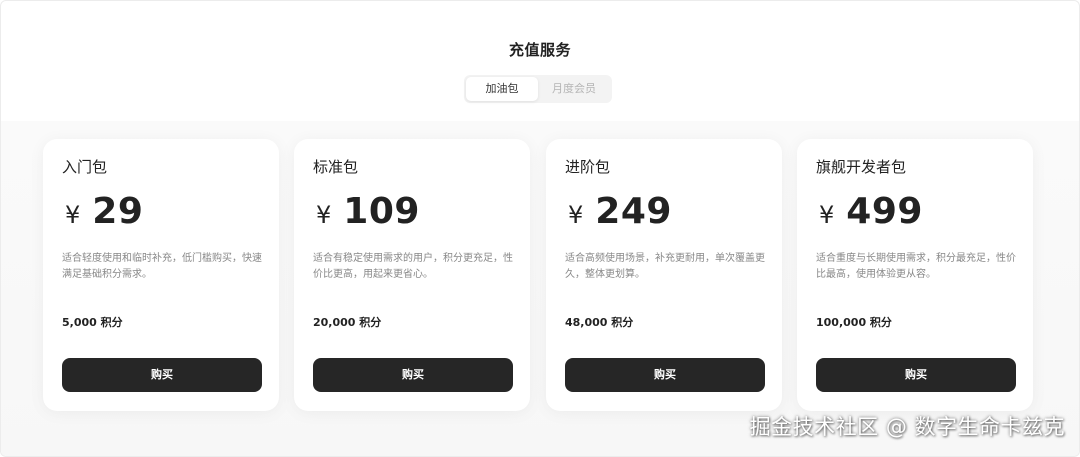 This screenshot has width=1080, height=457. I want to click on watermark-text: 掘金技术社区 @ 数字生命卡兹克, so click(907, 427).